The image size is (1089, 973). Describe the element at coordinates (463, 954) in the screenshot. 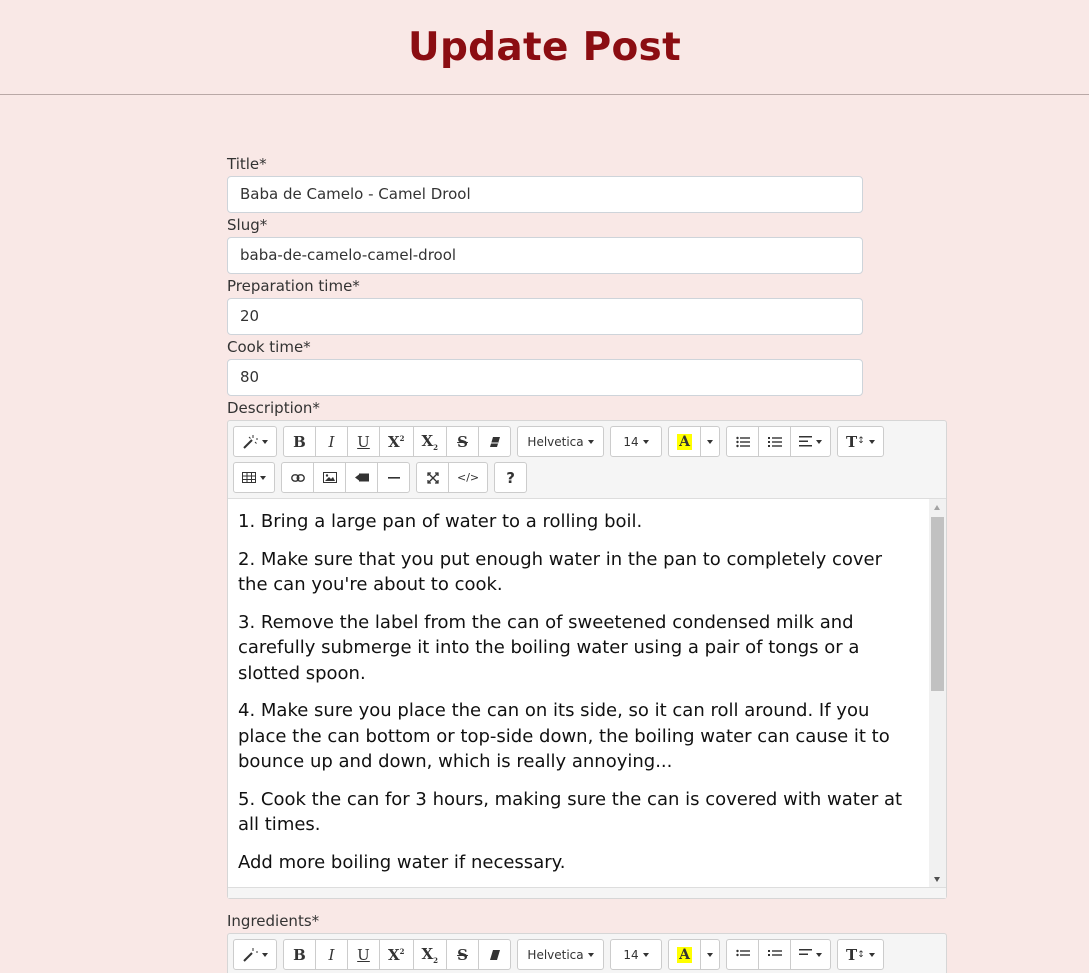

I see `ingredients-strikethrough-button: S` at that location.